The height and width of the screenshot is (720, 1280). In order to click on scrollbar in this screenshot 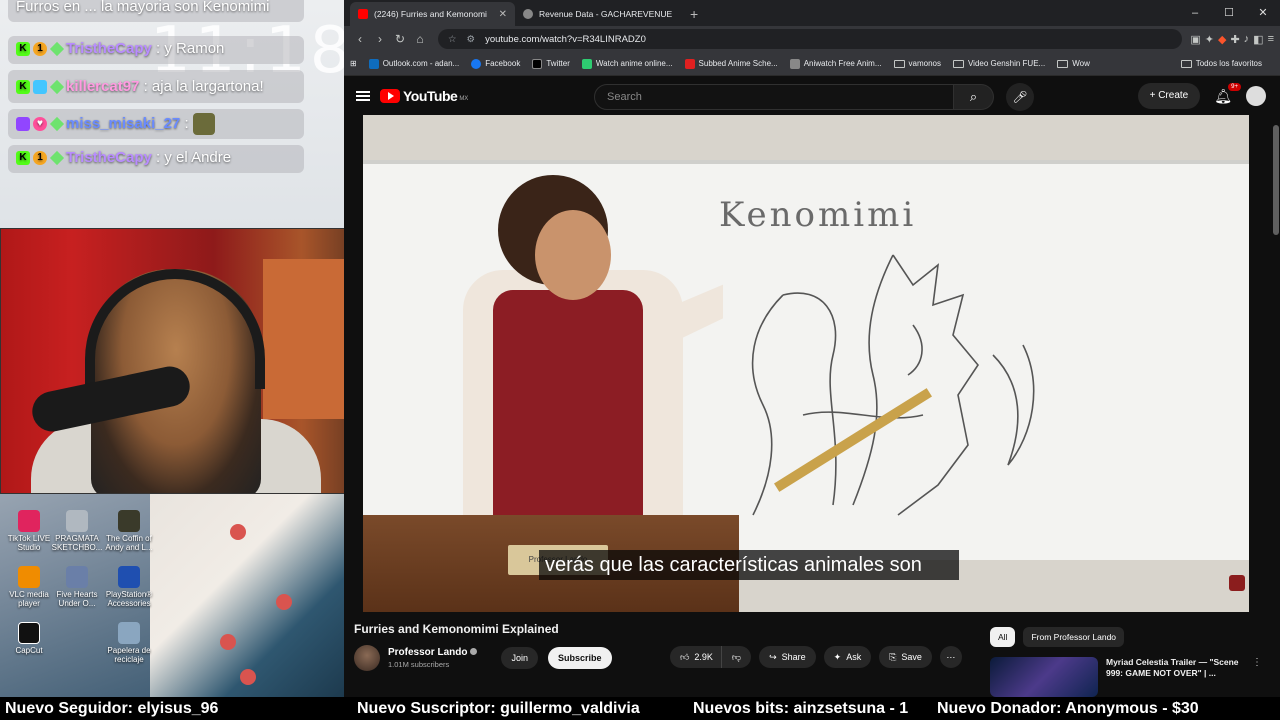, I will do `click(1276, 405)`.